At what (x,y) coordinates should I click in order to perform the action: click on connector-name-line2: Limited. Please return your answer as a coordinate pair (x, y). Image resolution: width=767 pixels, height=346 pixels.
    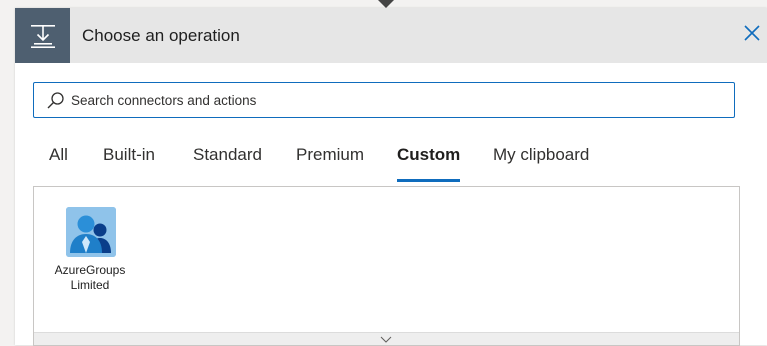
    Looking at the image, I should click on (90, 285).